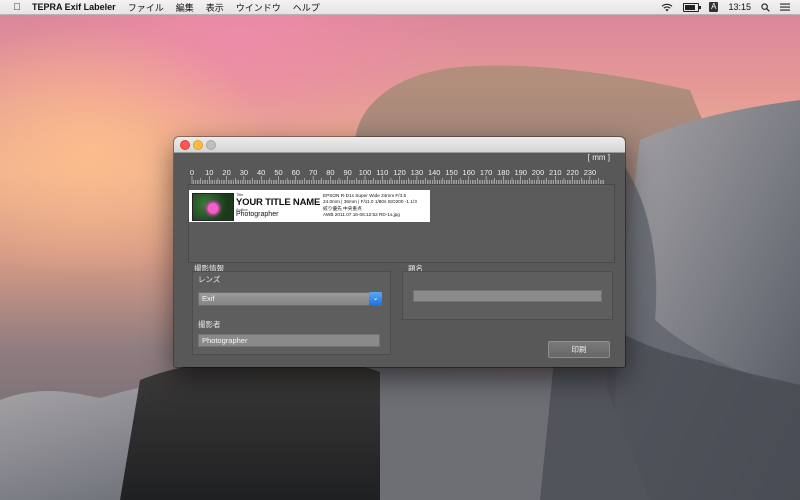 This screenshot has width=800, height=500. Describe the element at coordinates (714, 7) in the screenshot. I see `input-source-indicator: A` at that location.